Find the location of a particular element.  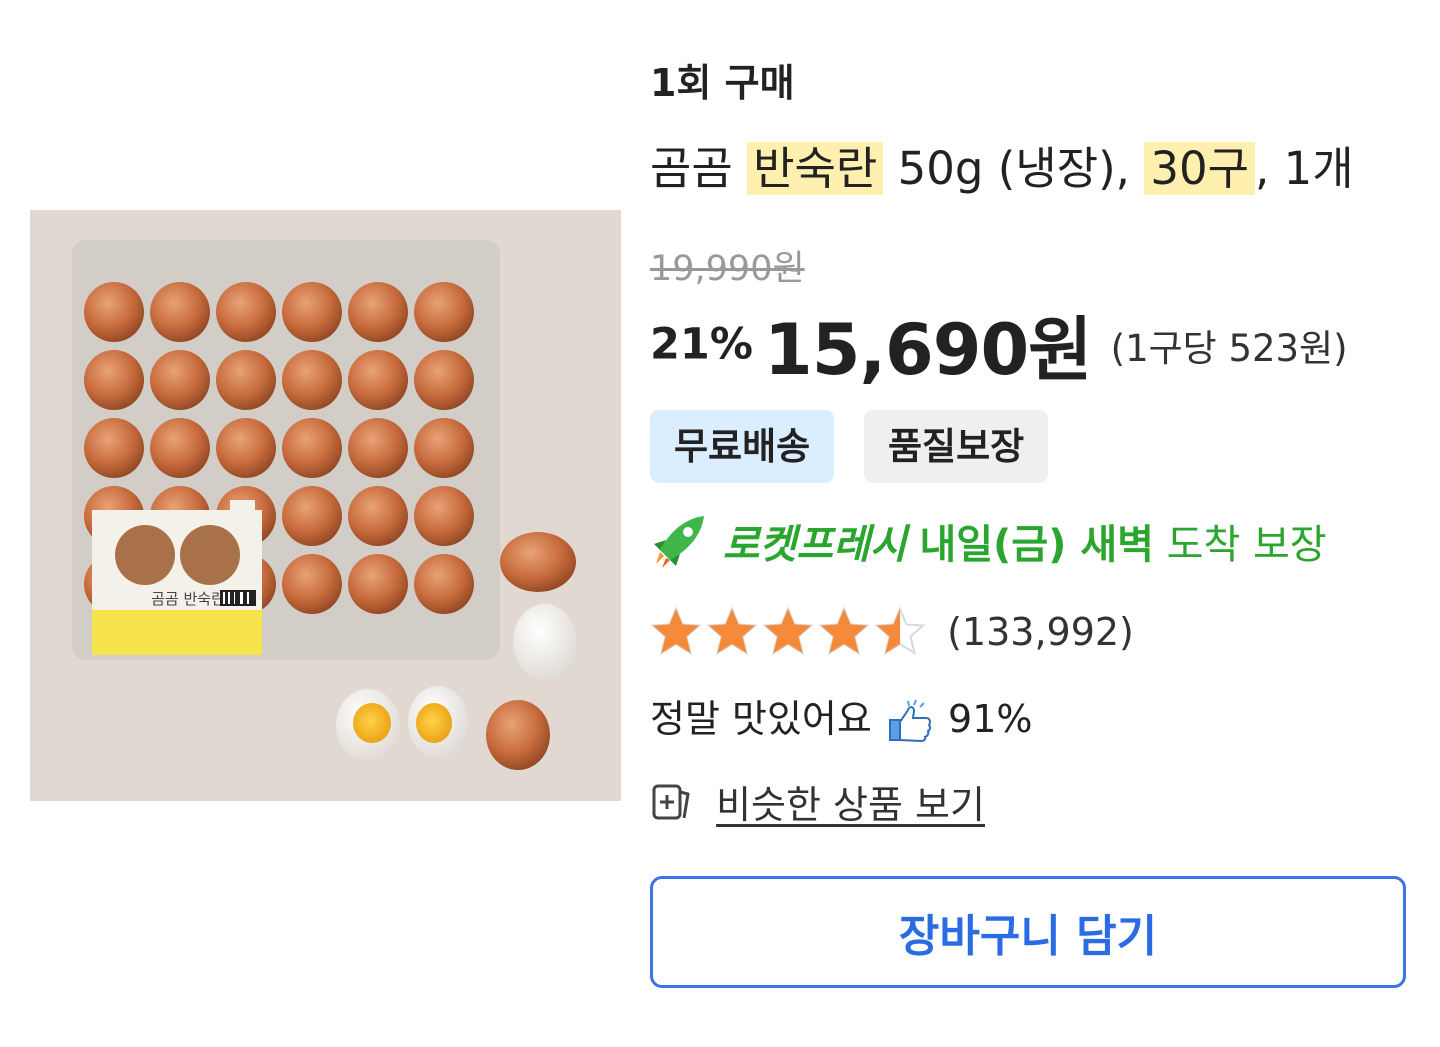

title-highlight: 반숙란 is located at coordinates (815, 168).